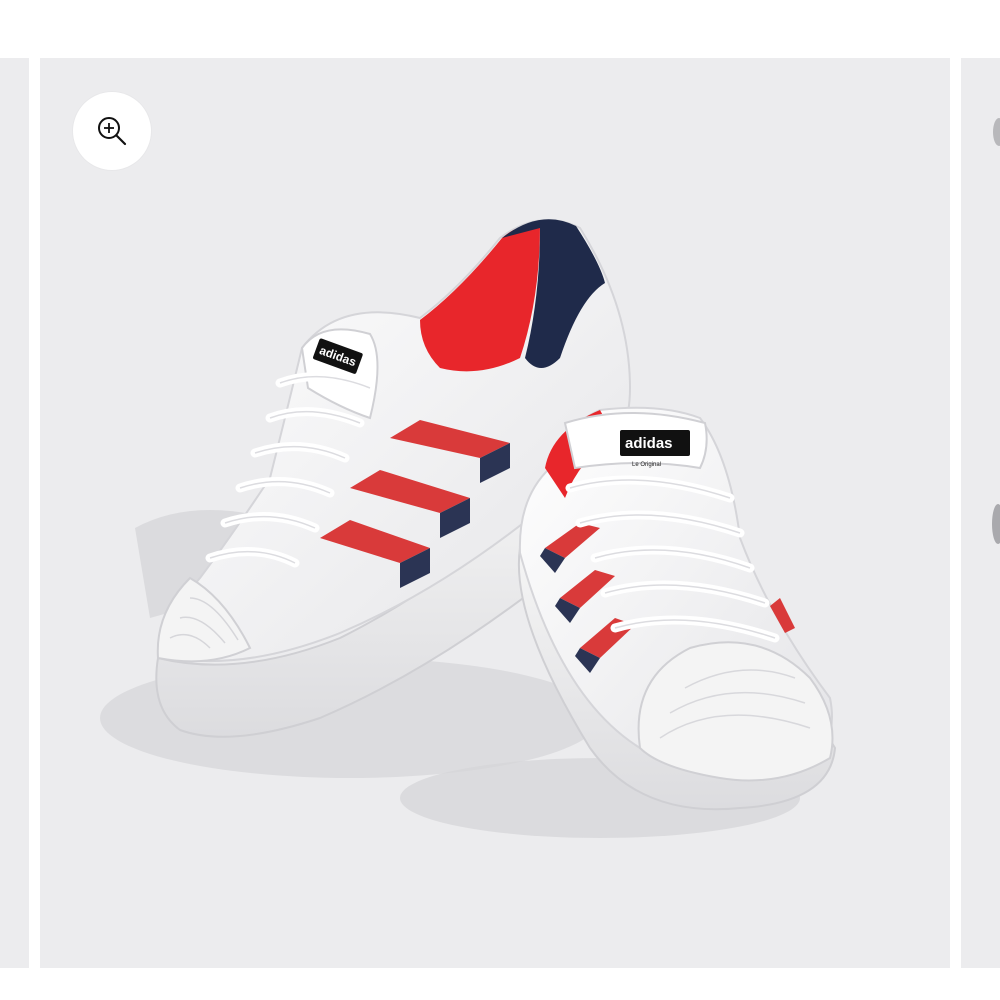 The width and height of the screenshot is (1000, 1000). Describe the element at coordinates (646, 465) in the screenshot. I see `svg-text: Le Original` at that location.